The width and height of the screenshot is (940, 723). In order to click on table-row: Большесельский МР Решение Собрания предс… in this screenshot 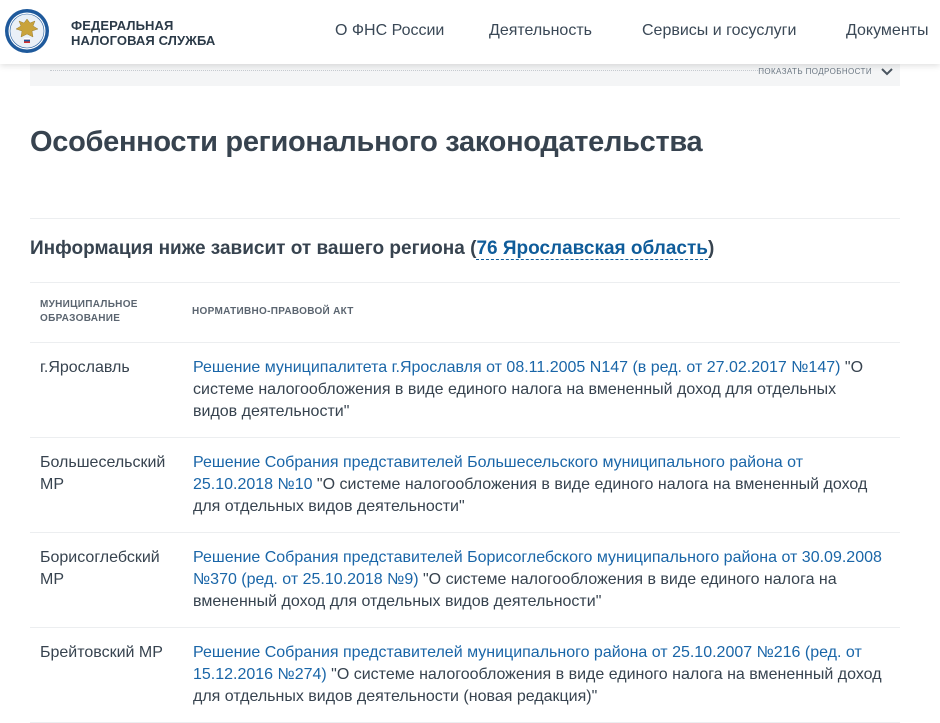, I will do `click(465, 485)`.